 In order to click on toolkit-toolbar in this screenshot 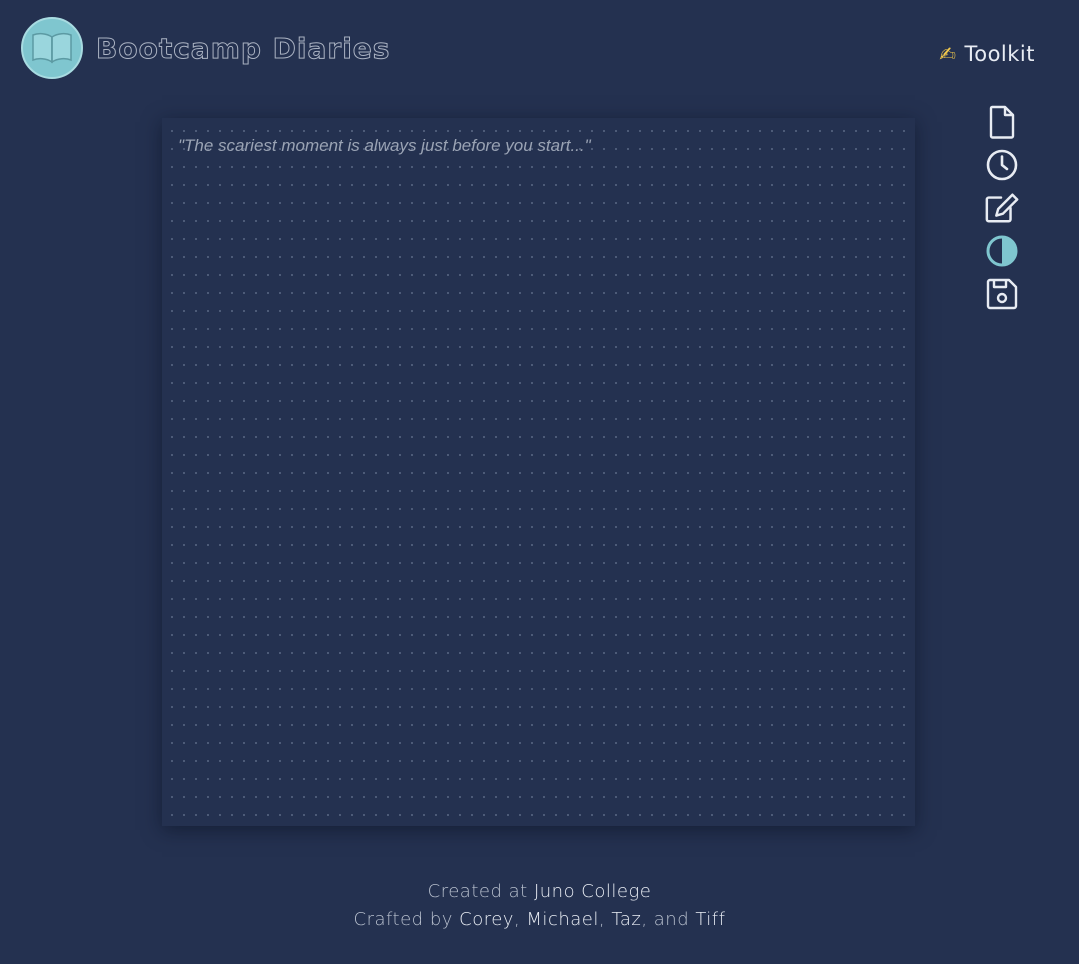, I will do `click(1002, 211)`.